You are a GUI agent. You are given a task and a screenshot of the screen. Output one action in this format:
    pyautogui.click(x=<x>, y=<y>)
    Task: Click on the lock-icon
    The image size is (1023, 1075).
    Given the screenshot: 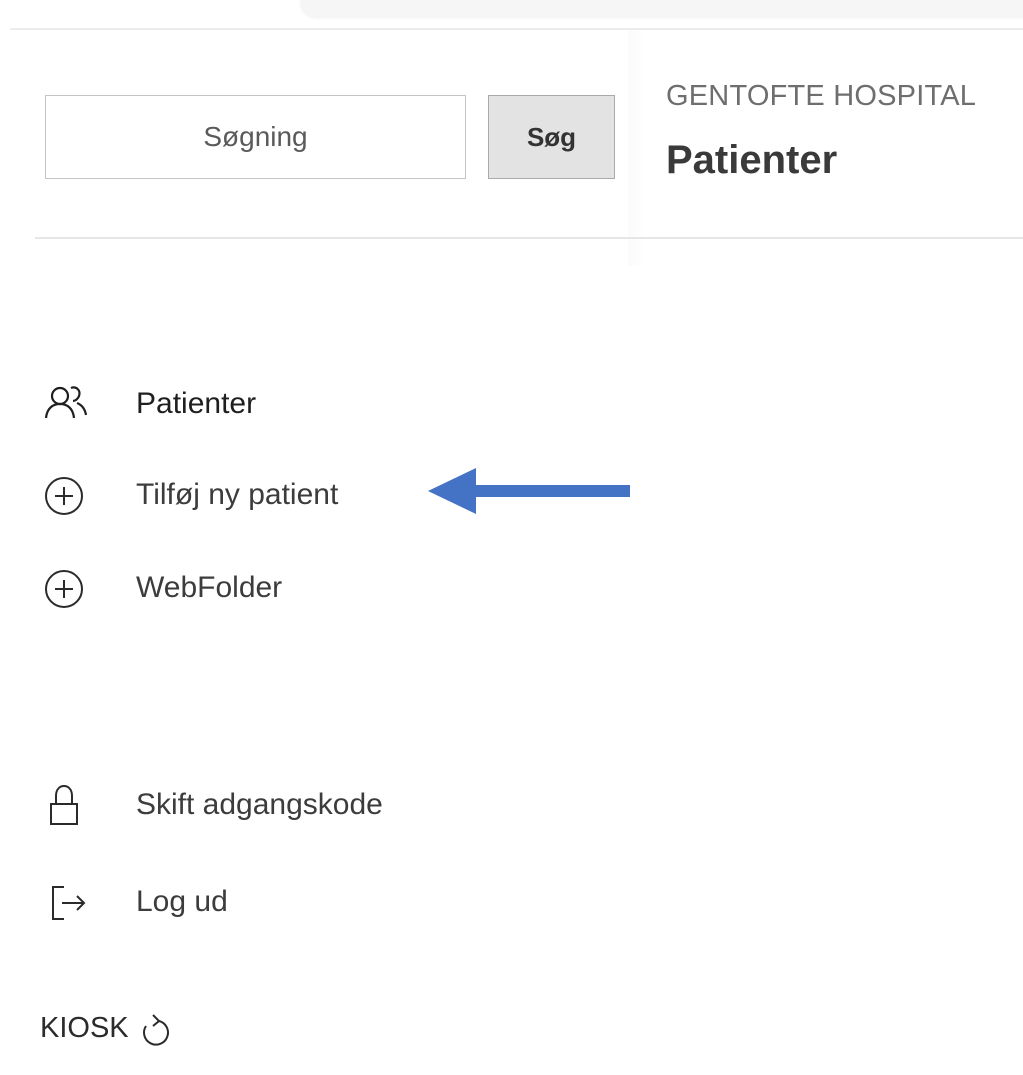 What is the action you would take?
    pyautogui.click(x=66, y=805)
    